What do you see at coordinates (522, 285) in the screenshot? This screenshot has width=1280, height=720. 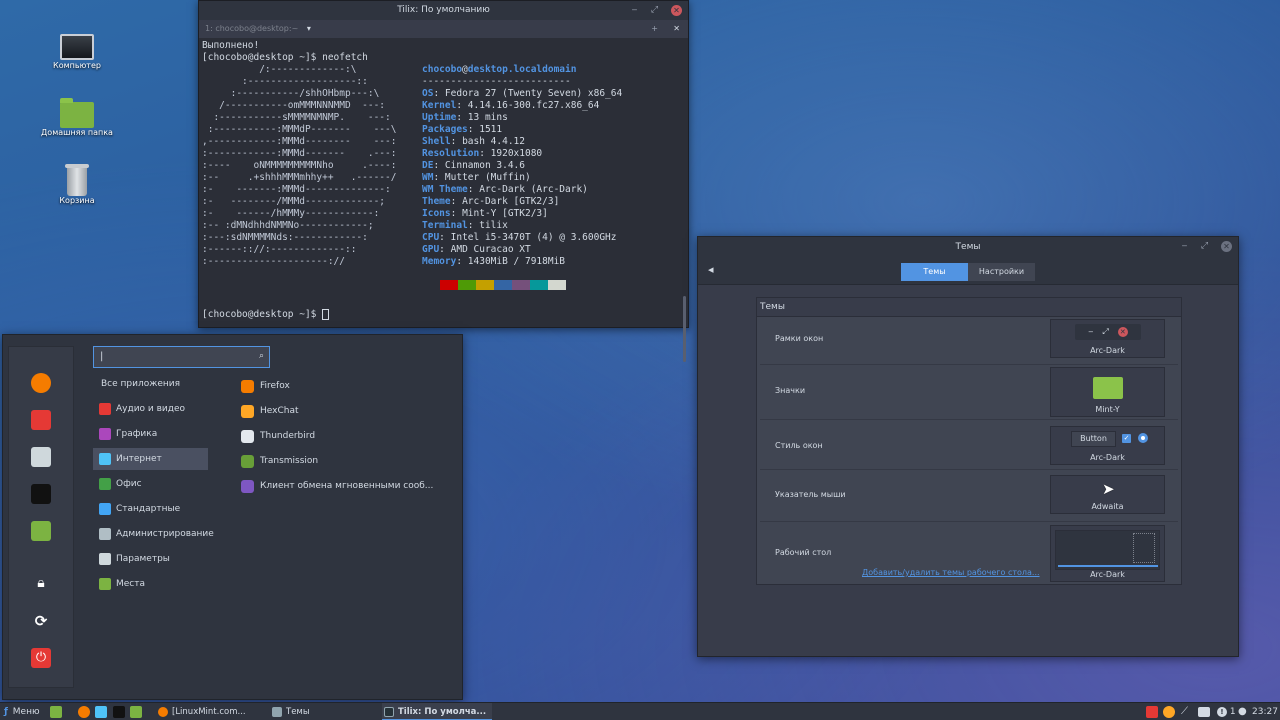 I see `color-swatches` at bounding box center [522, 285].